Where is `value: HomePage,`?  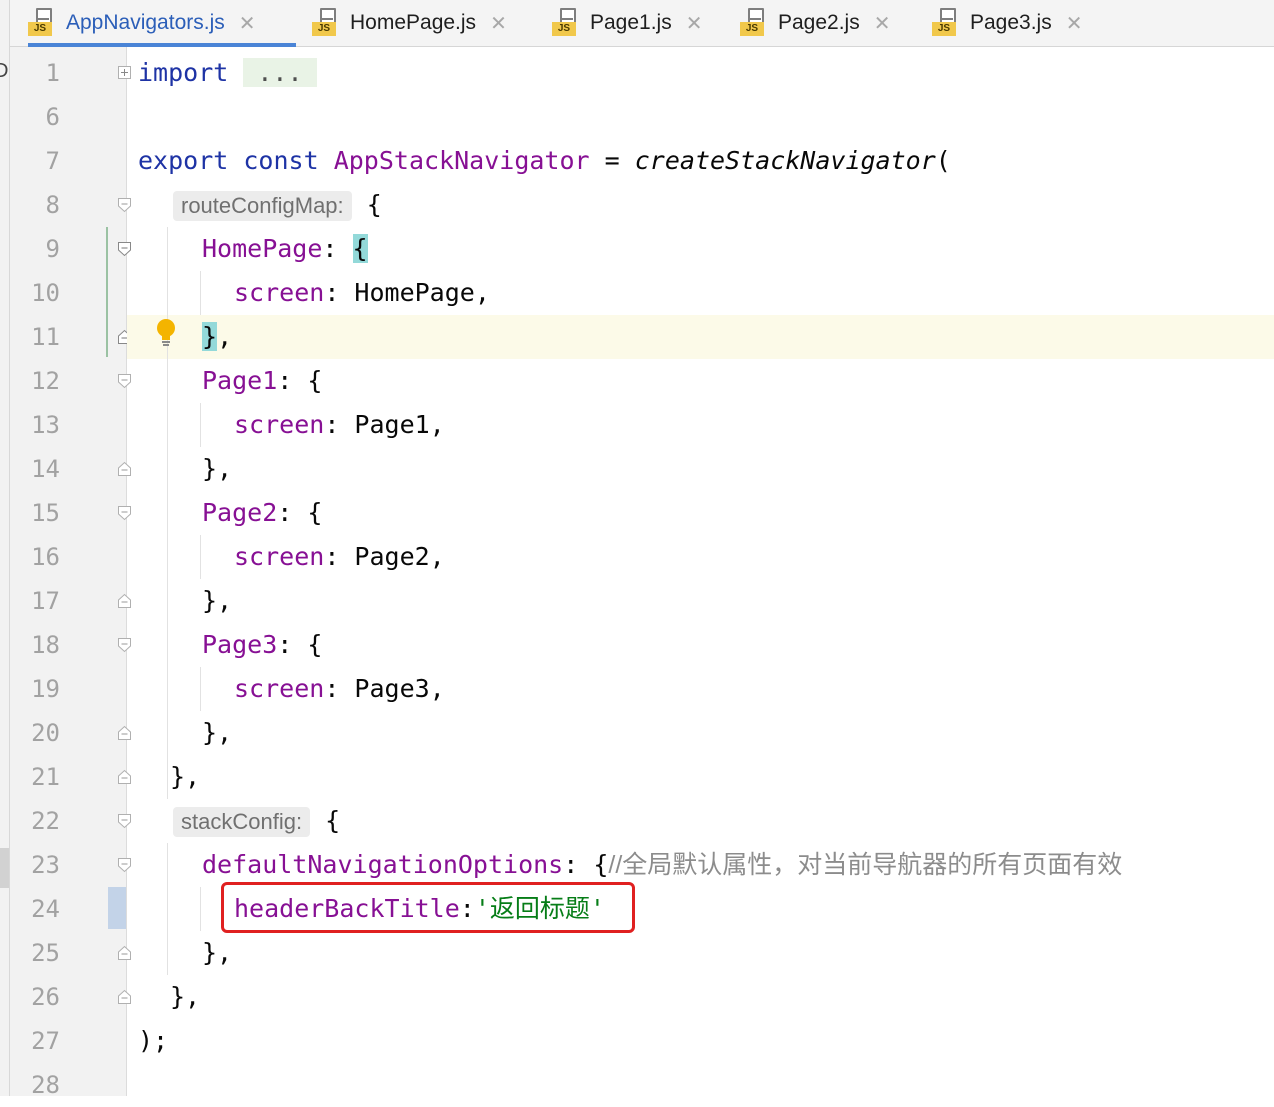
value: HomePage, is located at coordinates (422, 292).